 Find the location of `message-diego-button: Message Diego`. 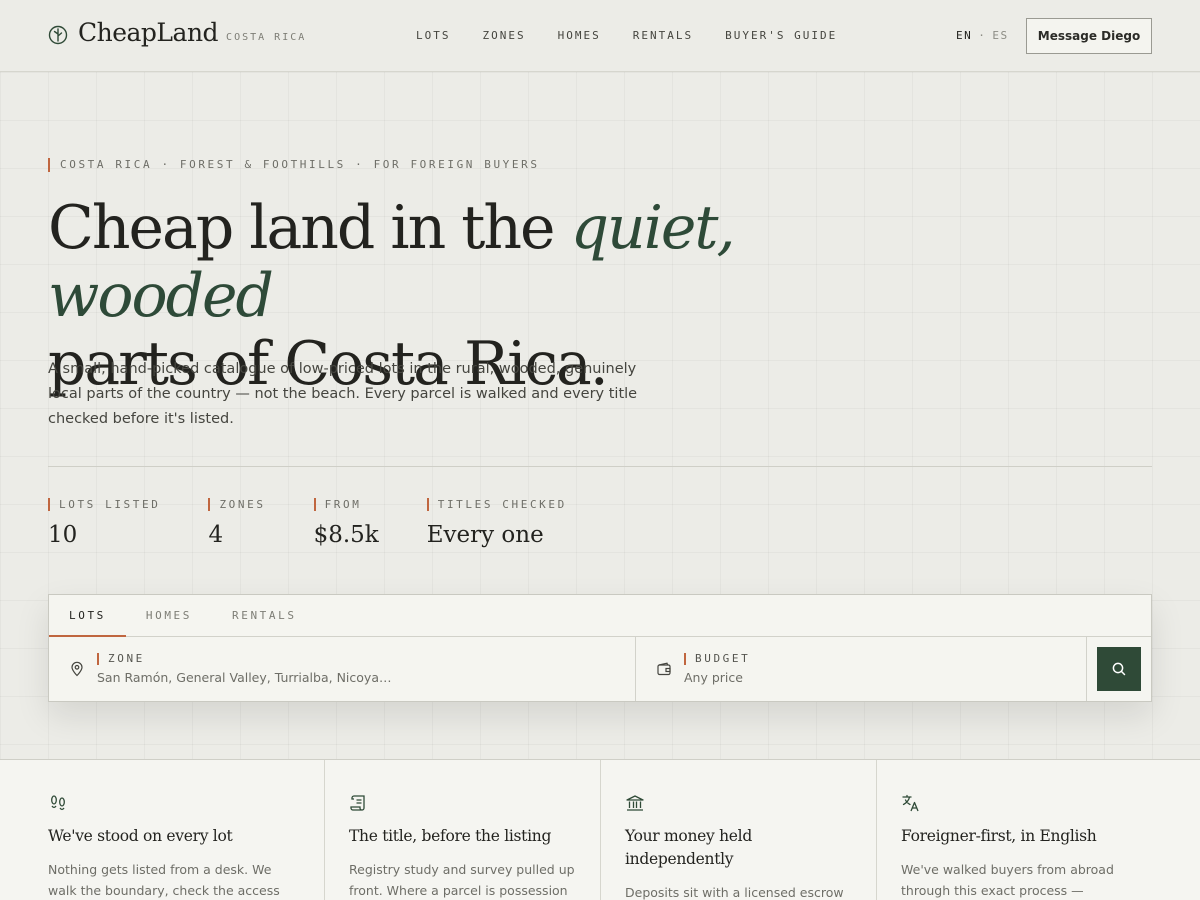

message-diego-button: Message Diego is located at coordinates (1089, 36).